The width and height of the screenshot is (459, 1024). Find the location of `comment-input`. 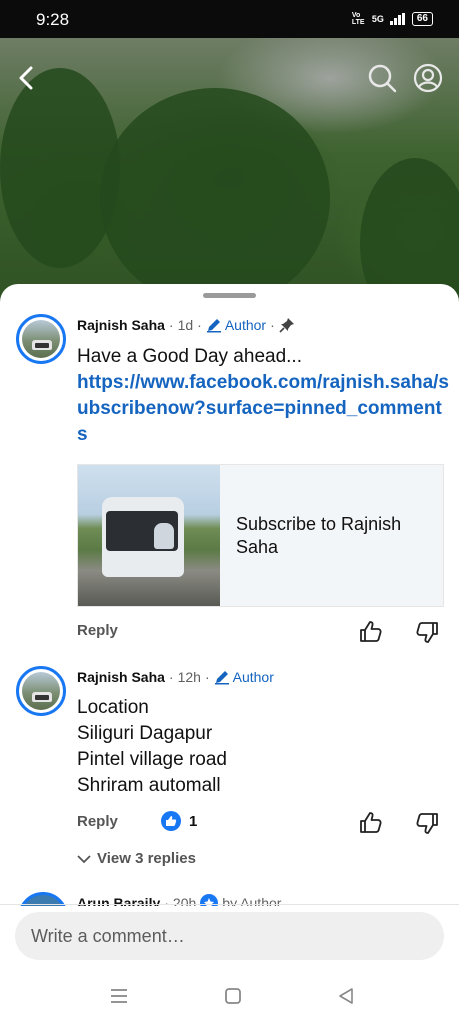

comment-input is located at coordinates (229, 936).